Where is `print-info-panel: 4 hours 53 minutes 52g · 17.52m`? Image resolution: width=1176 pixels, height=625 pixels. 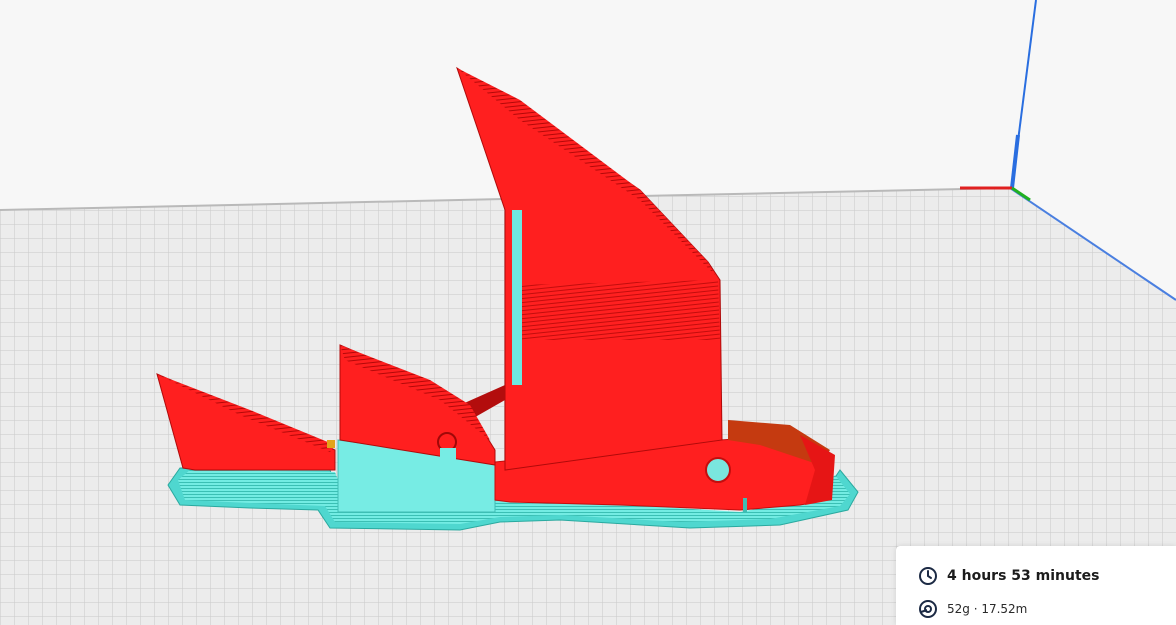 print-info-panel: 4 hours 53 minutes 52g · 17.52m is located at coordinates (1036, 585).